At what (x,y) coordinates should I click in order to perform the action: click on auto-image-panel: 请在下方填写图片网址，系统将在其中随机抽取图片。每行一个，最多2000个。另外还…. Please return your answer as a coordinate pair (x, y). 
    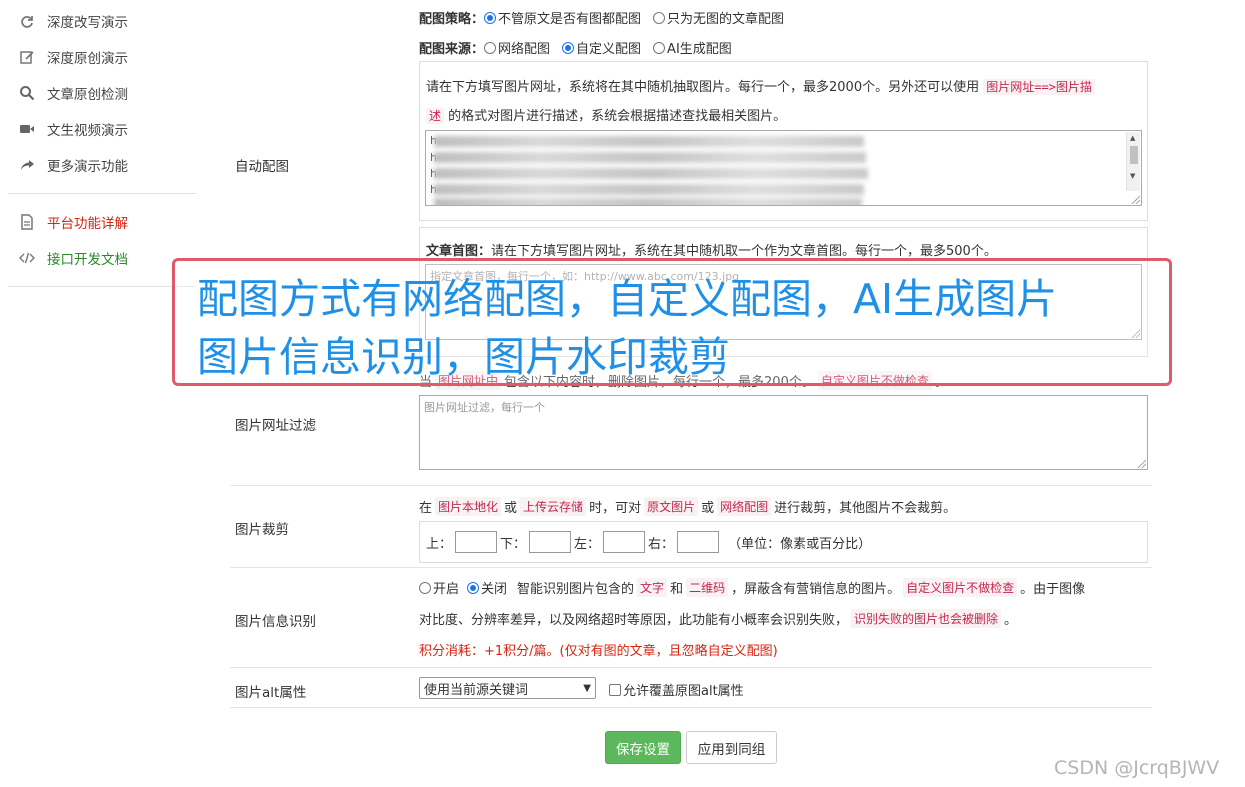
    Looking at the image, I should click on (783, 141).